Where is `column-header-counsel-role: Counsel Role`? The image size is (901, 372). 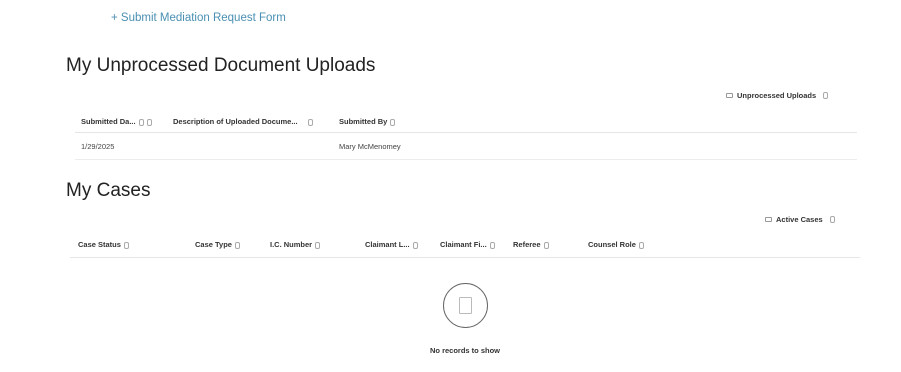 column-header-counsel-role: Counsel Role is located at coordinates (616, 244).